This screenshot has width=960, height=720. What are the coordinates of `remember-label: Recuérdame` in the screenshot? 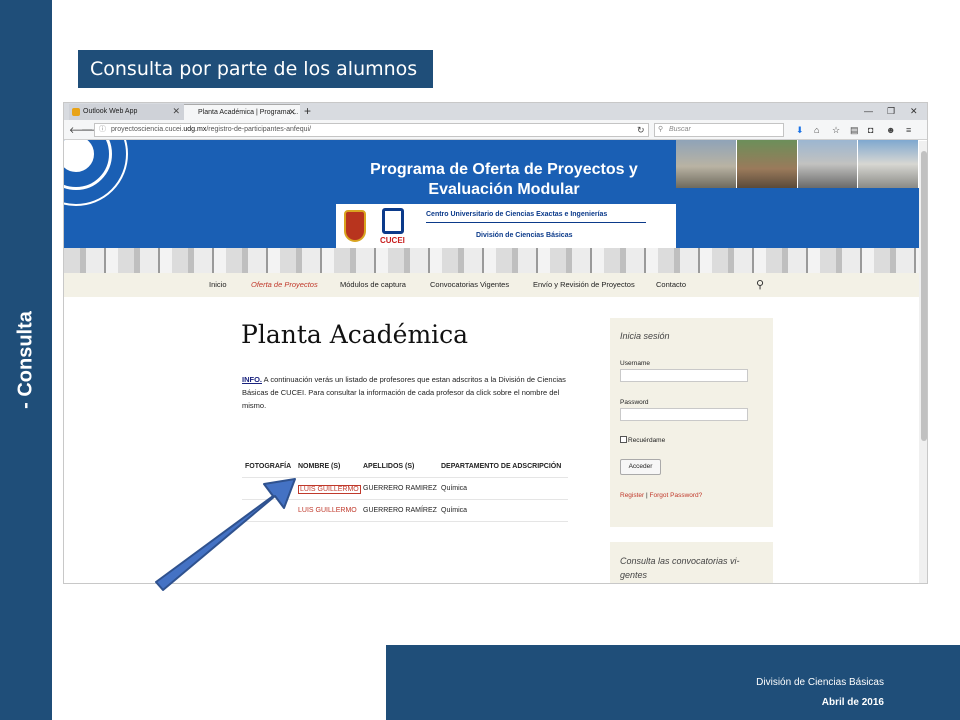 It's located at (647, 440).